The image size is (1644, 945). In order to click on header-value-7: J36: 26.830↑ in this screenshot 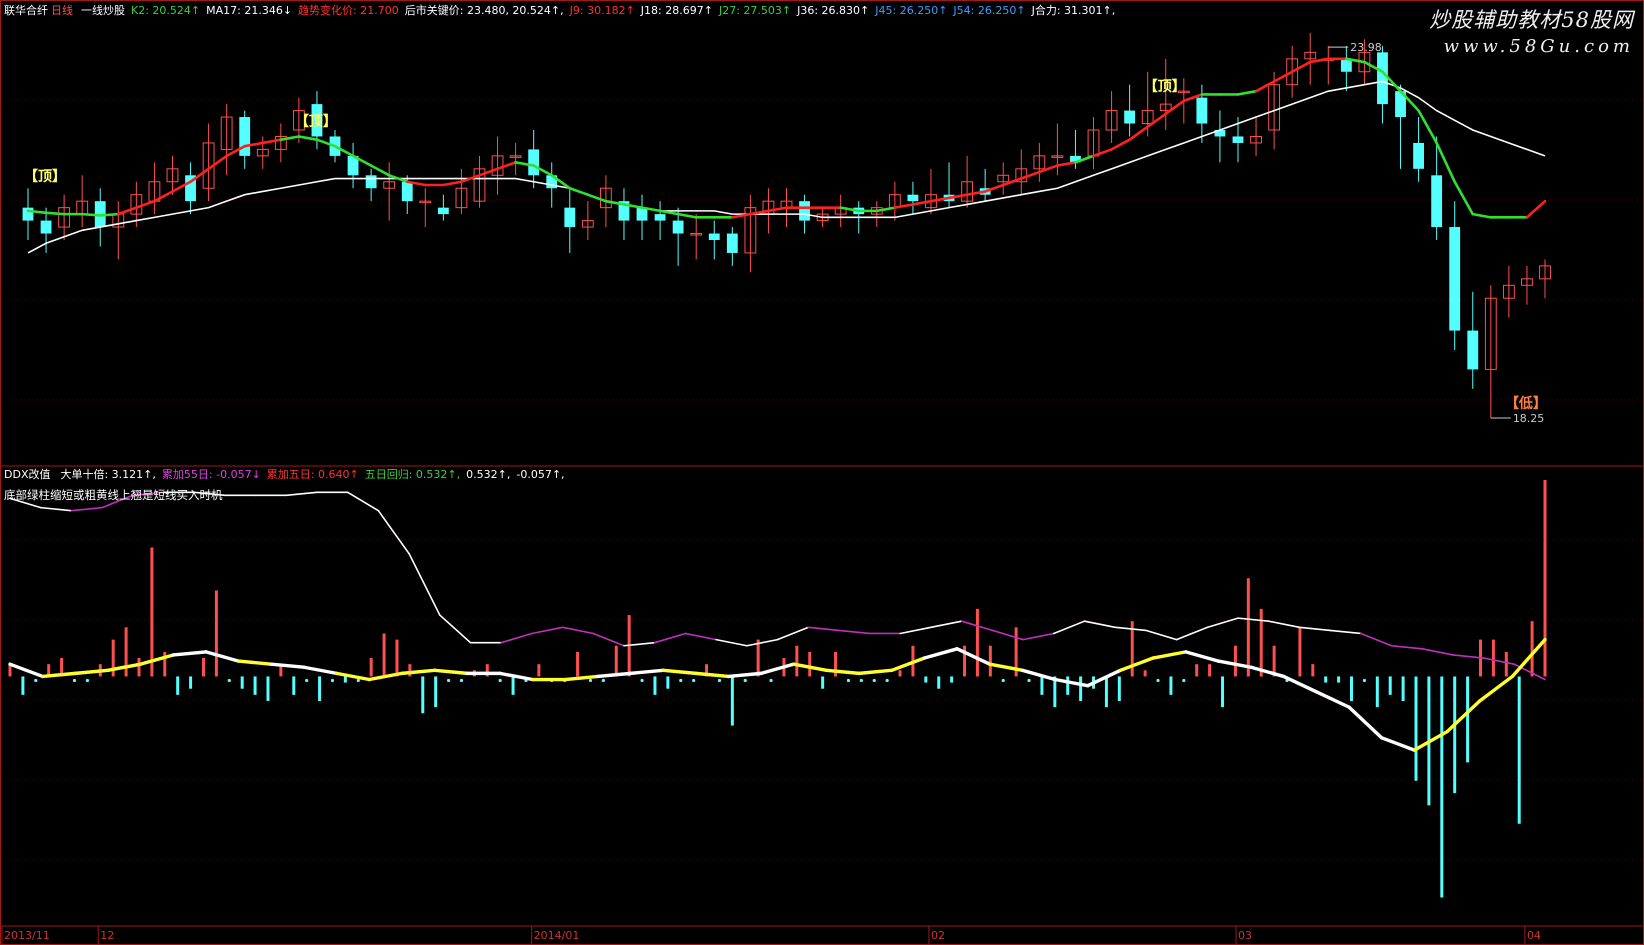, I will do `click(833, 10)`.